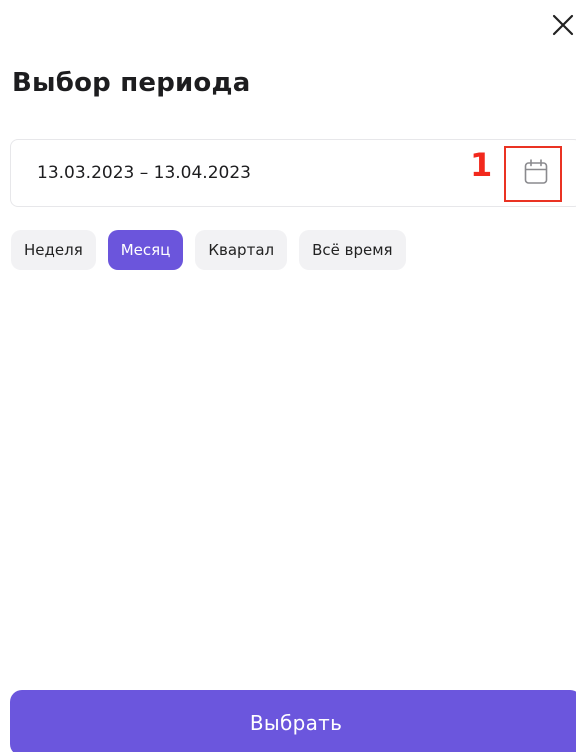  What do you see at coordinates (241, 250) in the screenshot?
I see `chip-quarter: Квартал` at bounding box center [241, 250].